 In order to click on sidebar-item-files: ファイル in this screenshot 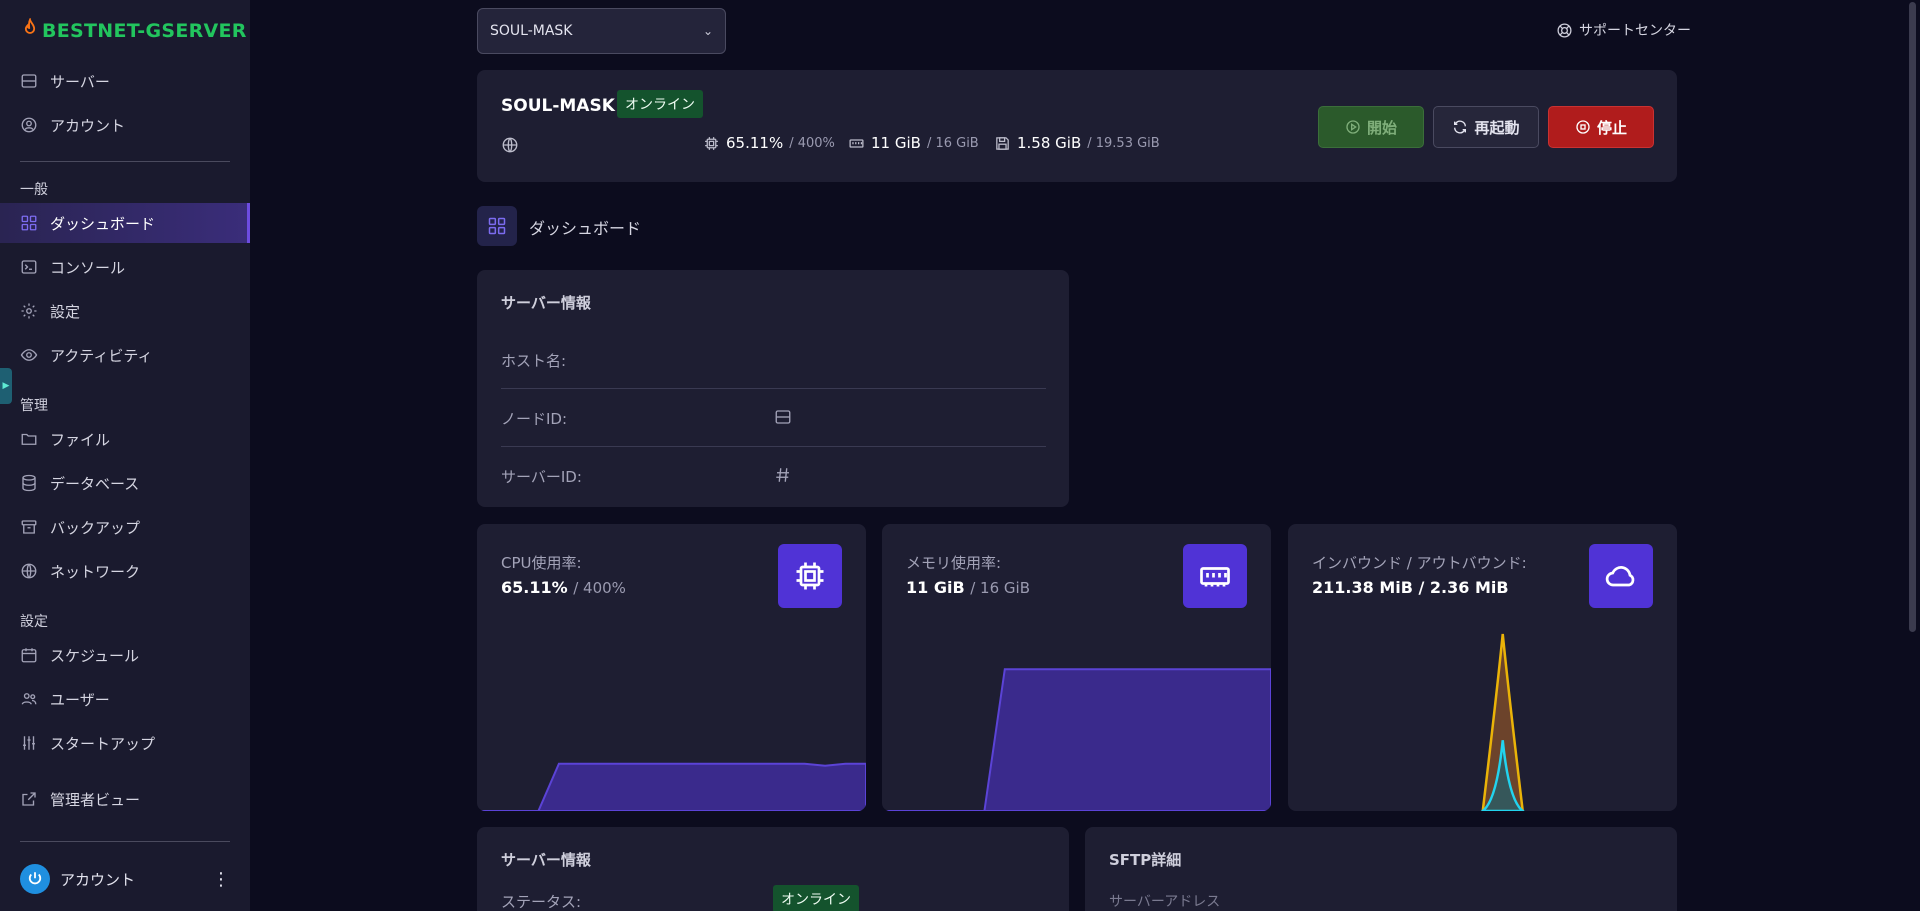, I will do `click(125, 439)`.